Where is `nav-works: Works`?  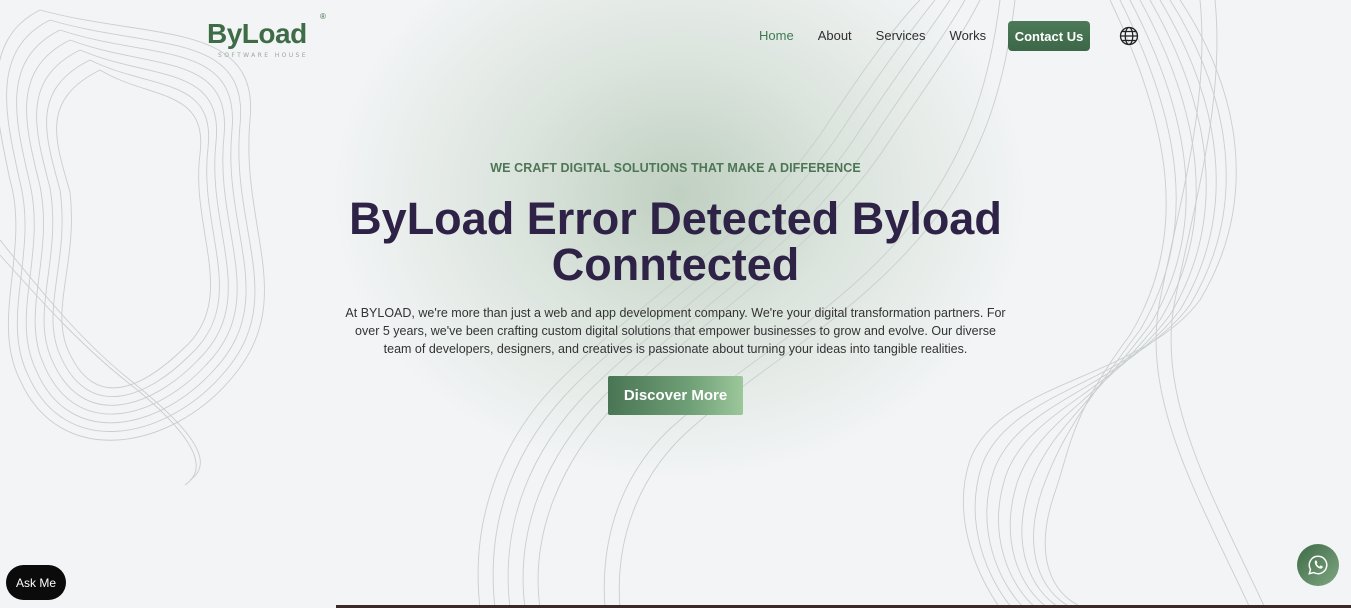
nav-works: Works is located at coordinates (968, 36).